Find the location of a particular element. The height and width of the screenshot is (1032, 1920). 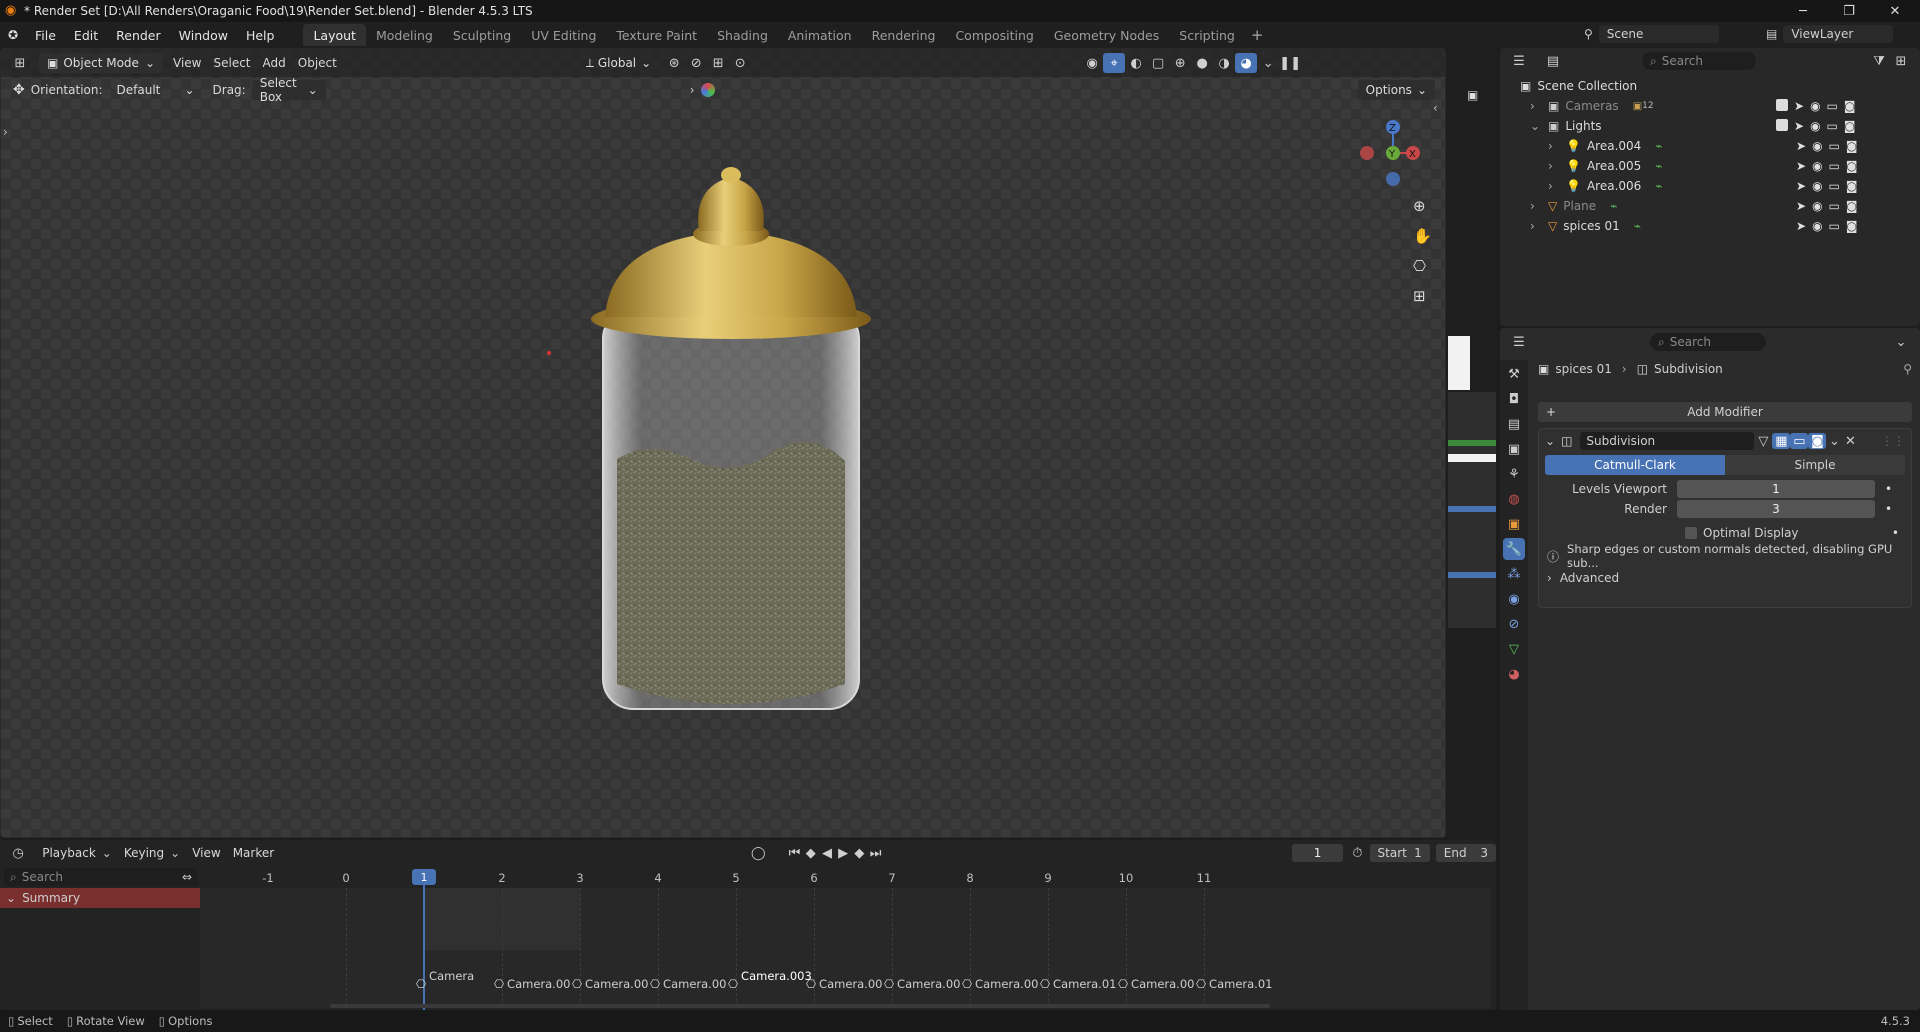

pause-render-icon: ❚❚ is located at coordinates (1290, 63).